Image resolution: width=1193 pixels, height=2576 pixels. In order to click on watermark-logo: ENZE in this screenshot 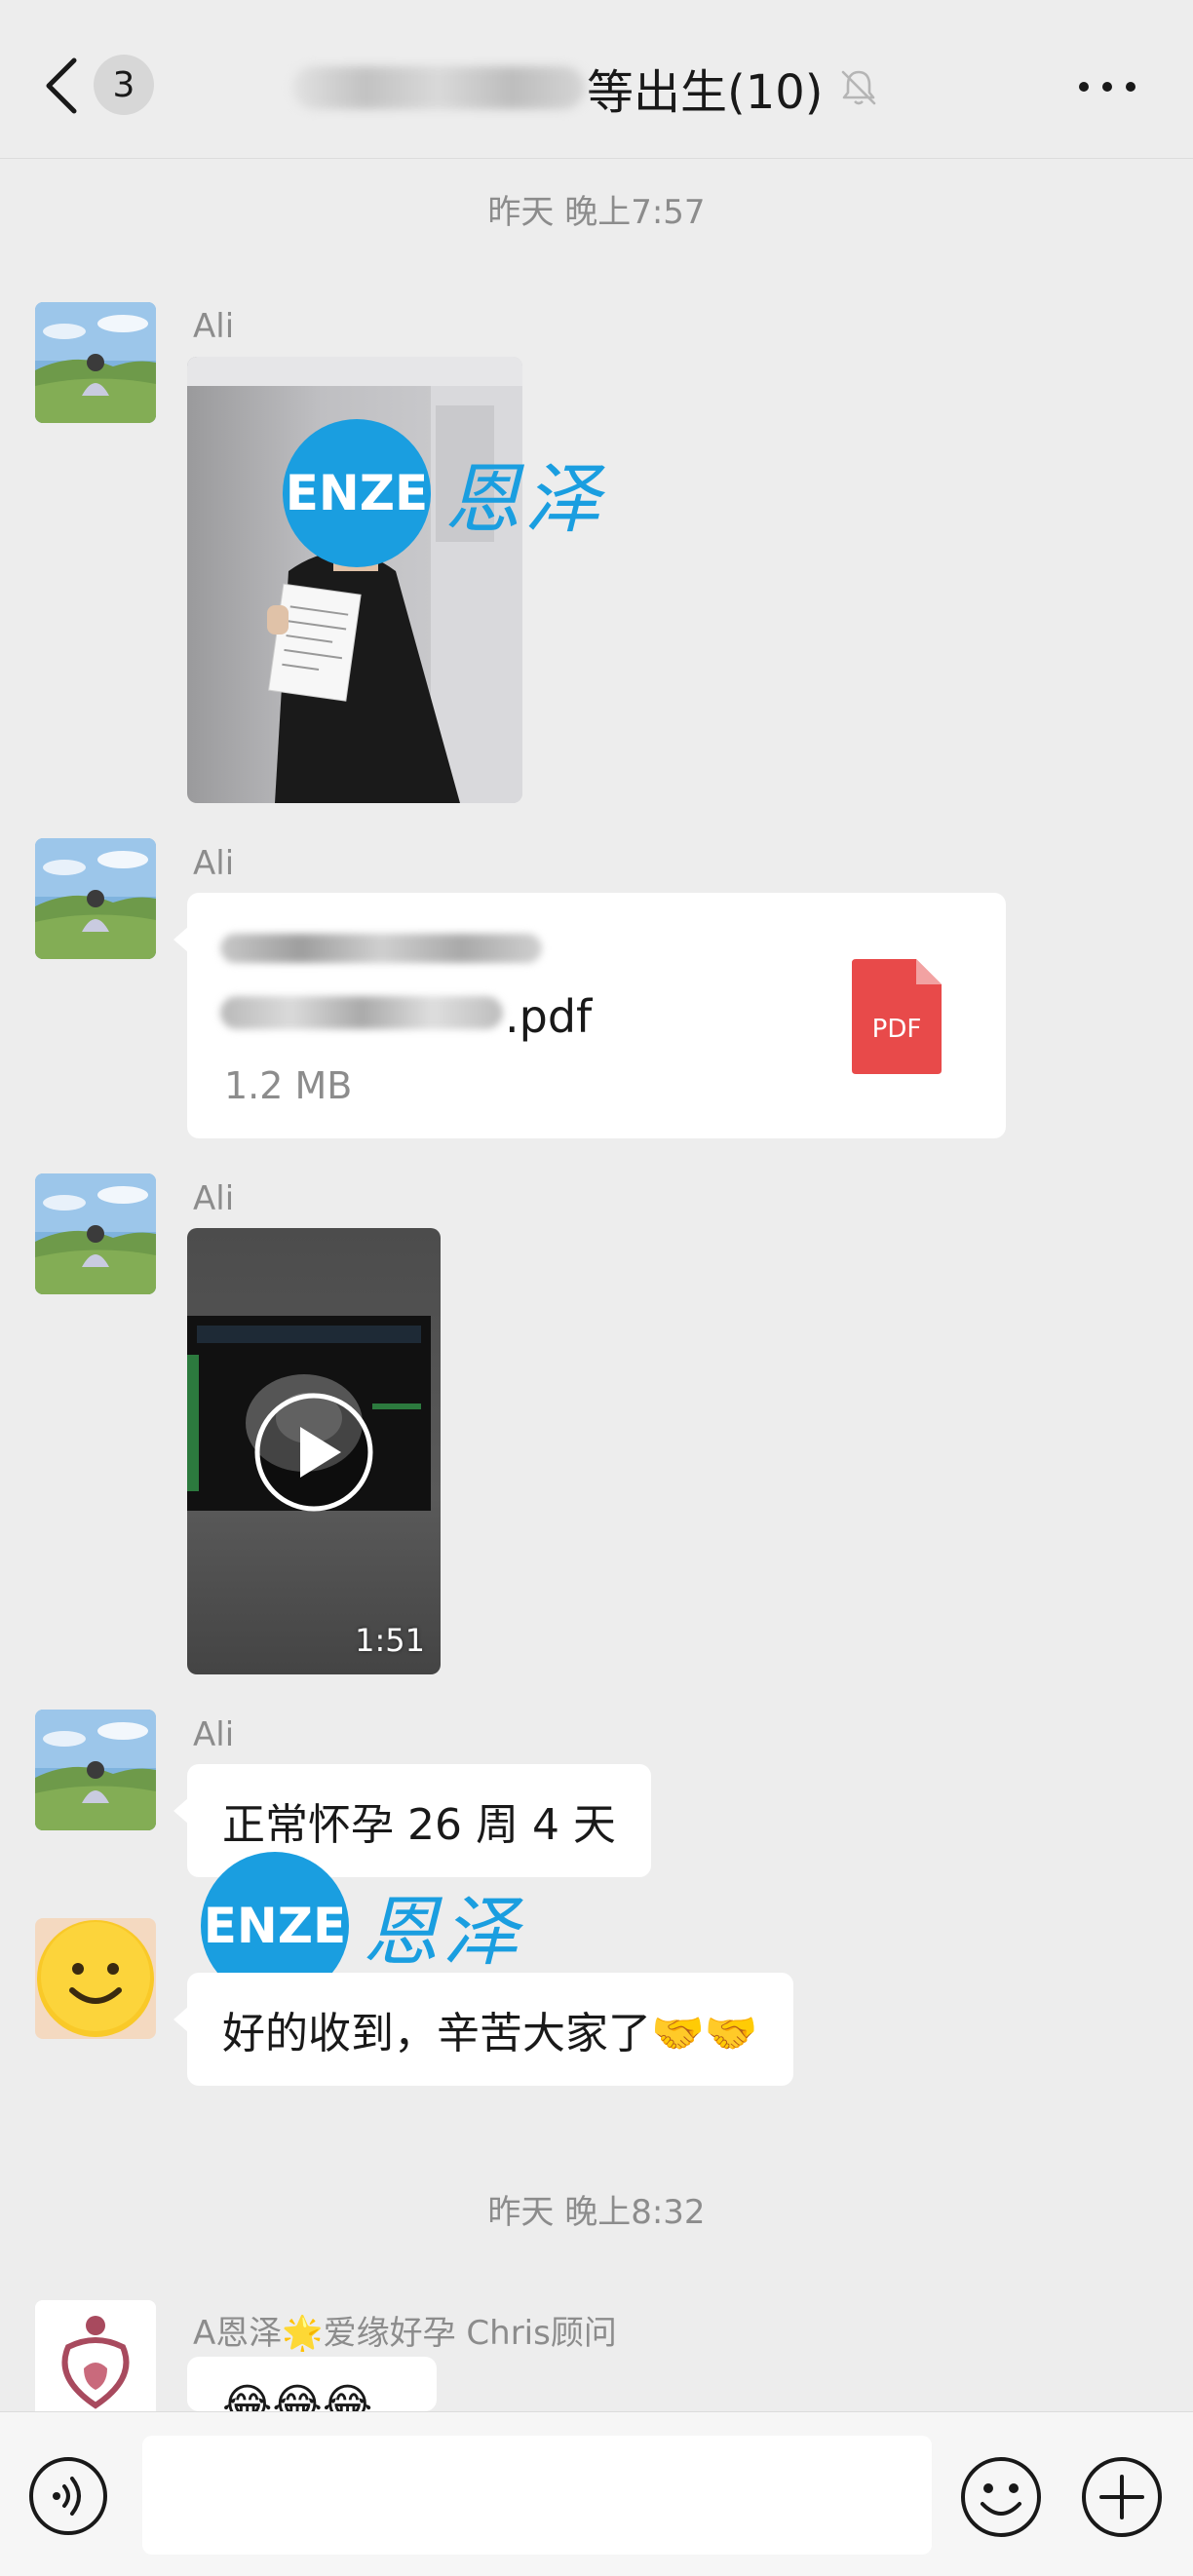, I will do `click(357, 493)`.